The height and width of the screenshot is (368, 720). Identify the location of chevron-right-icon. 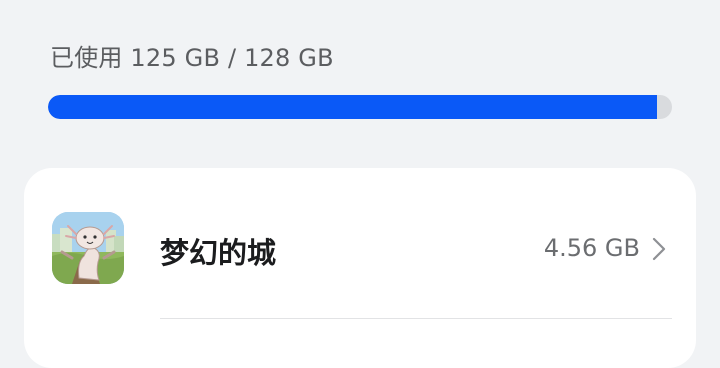
(659, 249).